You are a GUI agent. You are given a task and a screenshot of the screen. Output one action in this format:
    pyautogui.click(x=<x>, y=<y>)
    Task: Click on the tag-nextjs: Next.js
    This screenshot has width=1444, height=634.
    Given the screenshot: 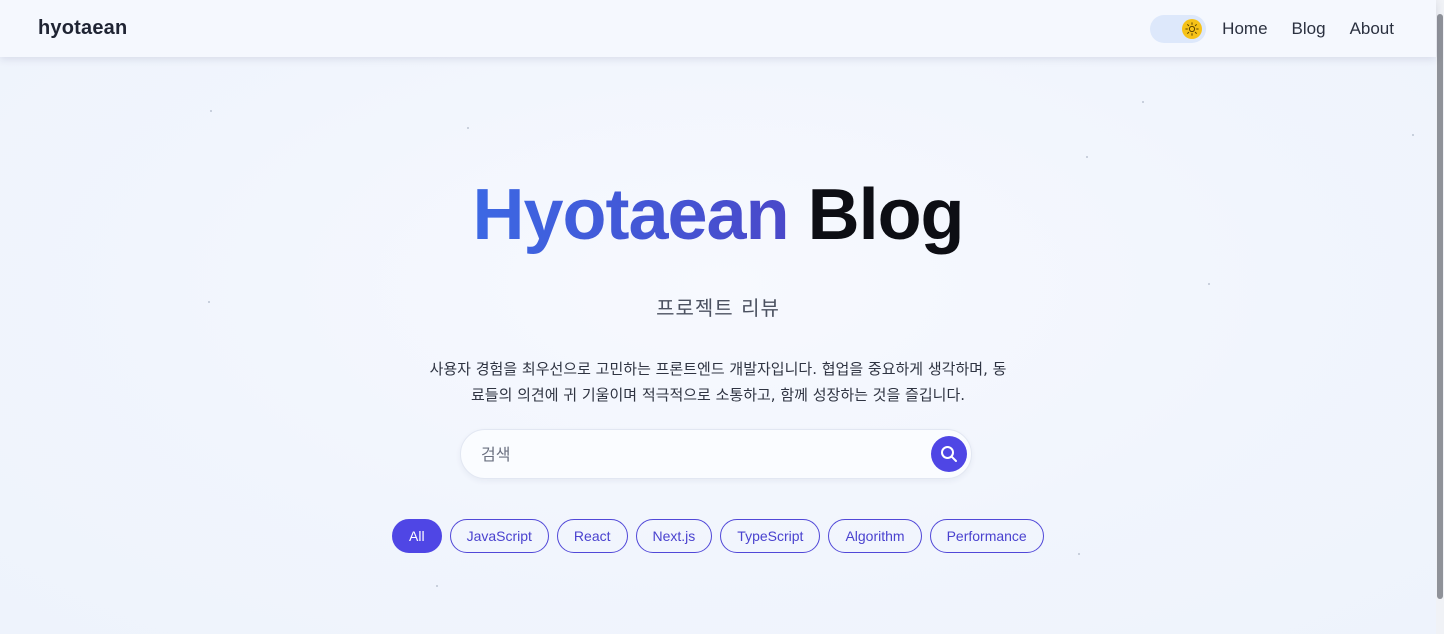 What is the action you would take?
    pyautogui.click(x=674, y=536)
    